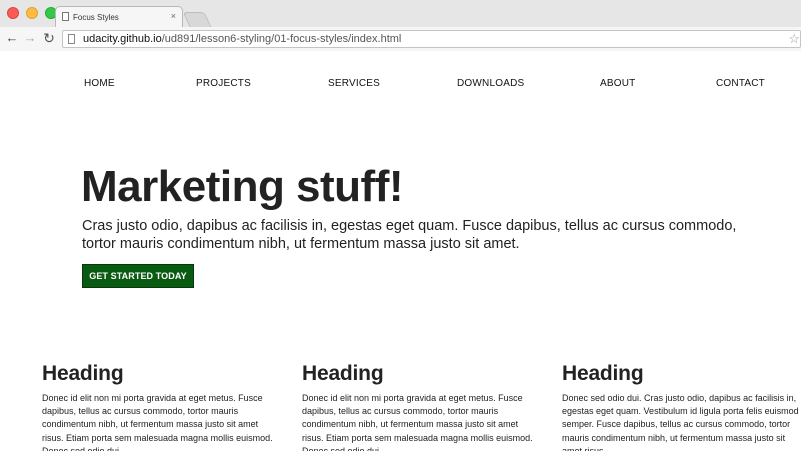 The width and height of the screenshot is (801, 451). I want to click on close-tab-icon: ×, so click(173, 16).